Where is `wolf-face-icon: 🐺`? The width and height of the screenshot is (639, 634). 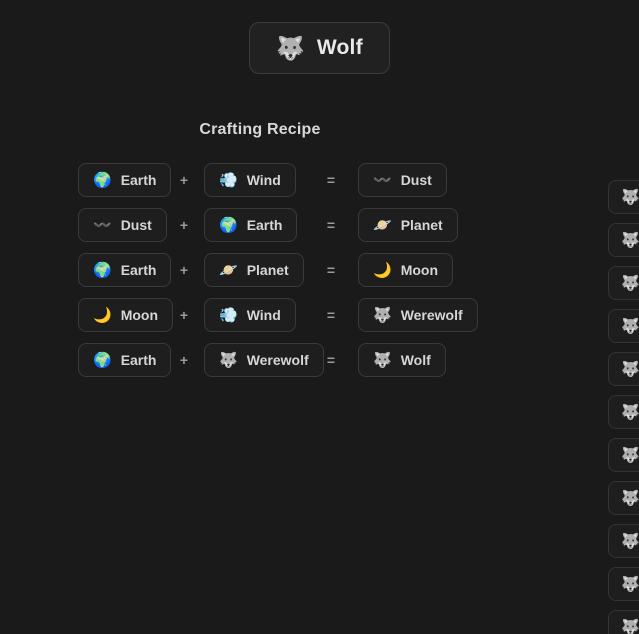
wolf-face-icon: 🐺 is located at coordinates (290, 47).